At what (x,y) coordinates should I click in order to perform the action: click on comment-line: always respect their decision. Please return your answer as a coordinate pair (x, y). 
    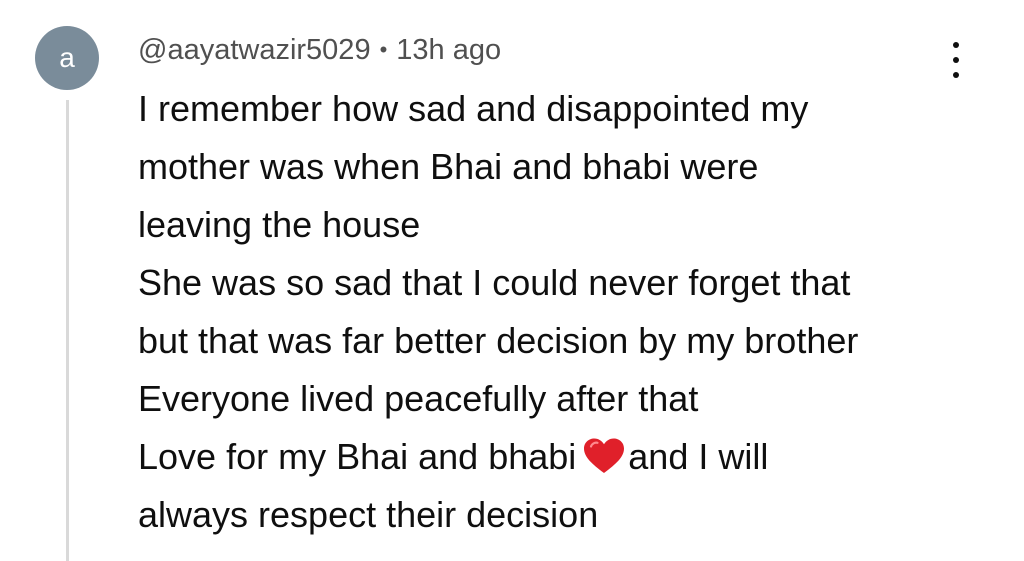
    Looking at the image, I should click on (368, 514).